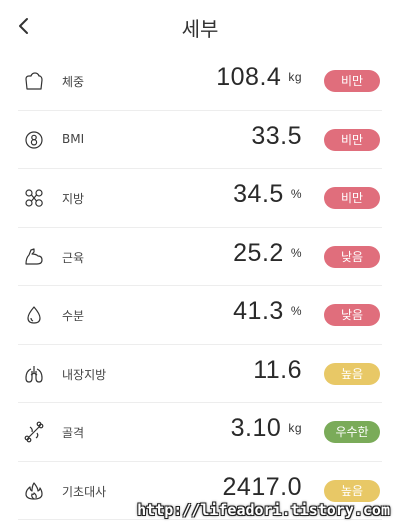 The image size is (400, 523). I want to click on metric-value: 2417.0, so click(262, 486).